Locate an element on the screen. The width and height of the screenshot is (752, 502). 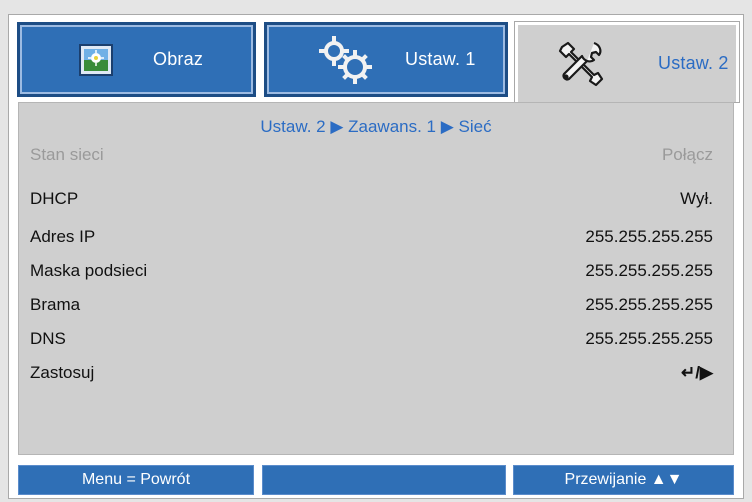
footer-left-label: Menu = Powrót is located at coordinates (136, 479).